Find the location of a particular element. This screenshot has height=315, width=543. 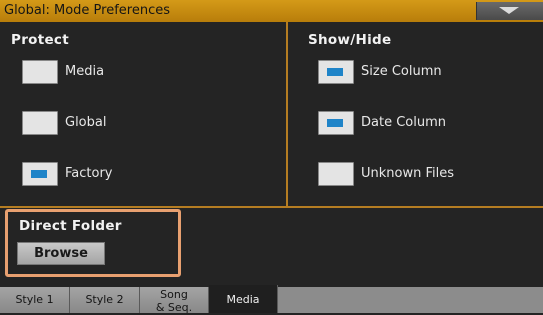

size-column-checkbox is located at coordinates (336, 72).